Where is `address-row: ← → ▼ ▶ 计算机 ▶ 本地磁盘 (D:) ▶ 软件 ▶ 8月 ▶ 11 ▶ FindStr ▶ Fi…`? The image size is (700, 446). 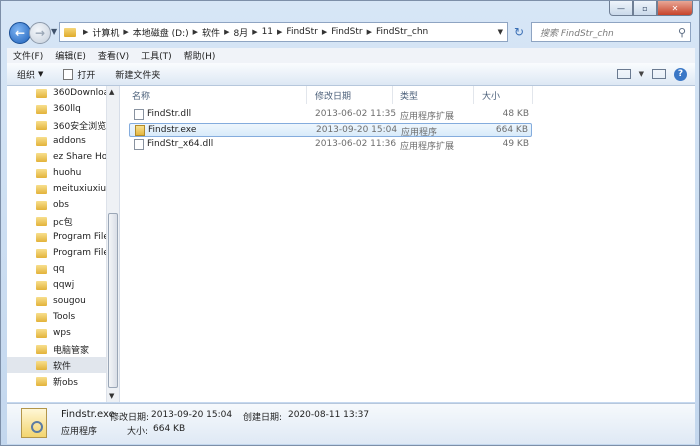 address-row: ← → ▼ ▶ 计算机 ▶ 本地磁盘 (D:) ▶ 软件 ▶ 8月 ▶ 11 ▶ FindStr ▶ Fi… is located at coordinates (351, 34).